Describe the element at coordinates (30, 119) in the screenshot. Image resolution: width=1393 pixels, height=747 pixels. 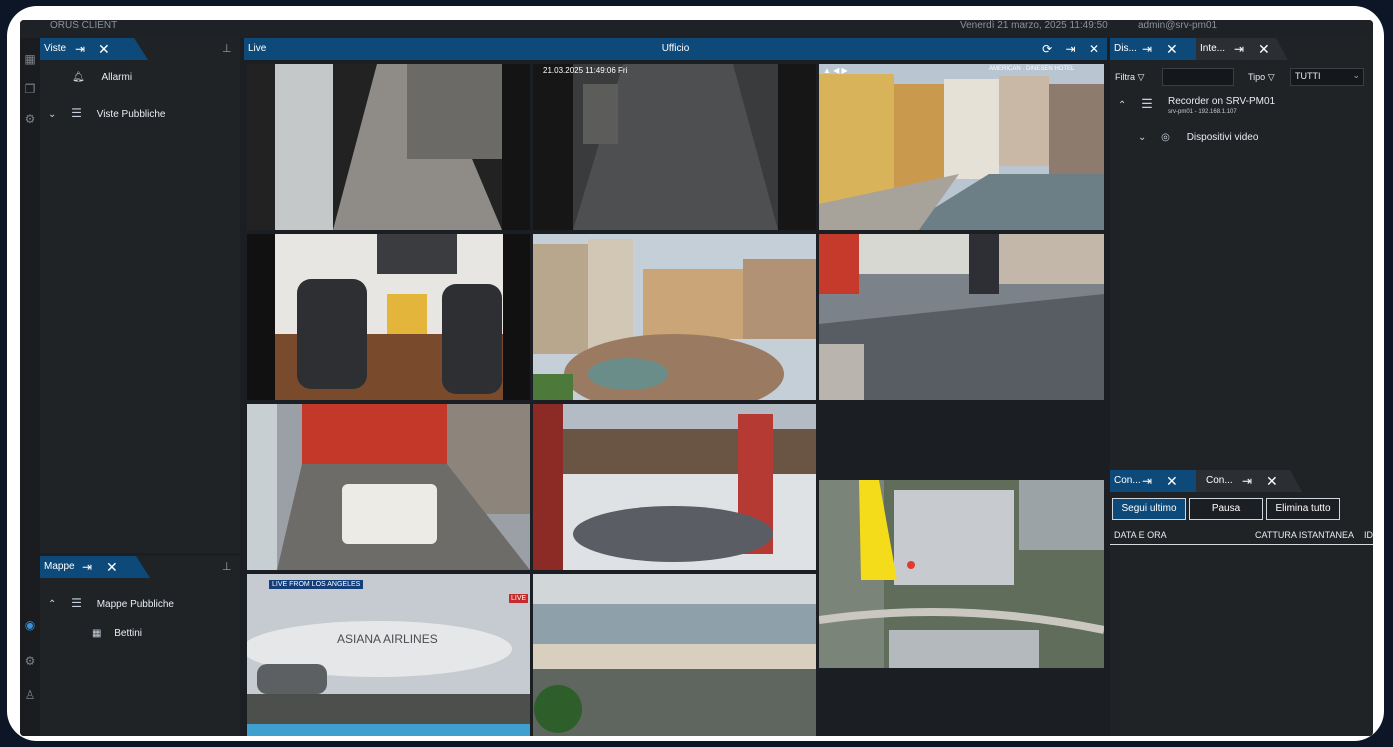
I see `config-icon: ⚙` at that location.